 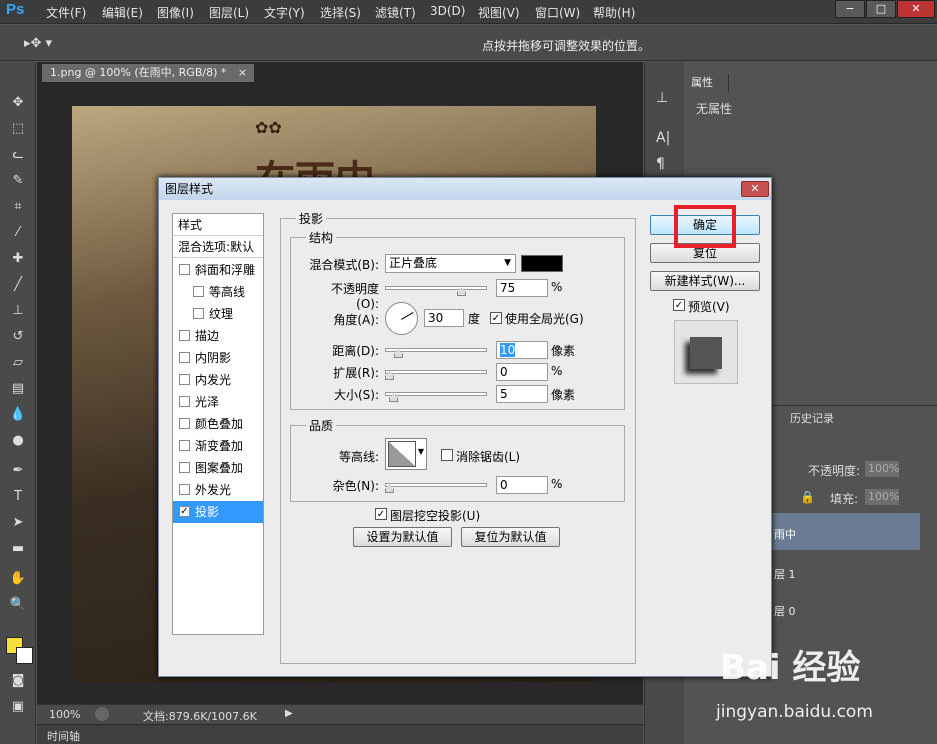 What do you see at coordinates (522, 372) in the screenshot?
I see `spread-input: 0` at bounding box center [522, 372].